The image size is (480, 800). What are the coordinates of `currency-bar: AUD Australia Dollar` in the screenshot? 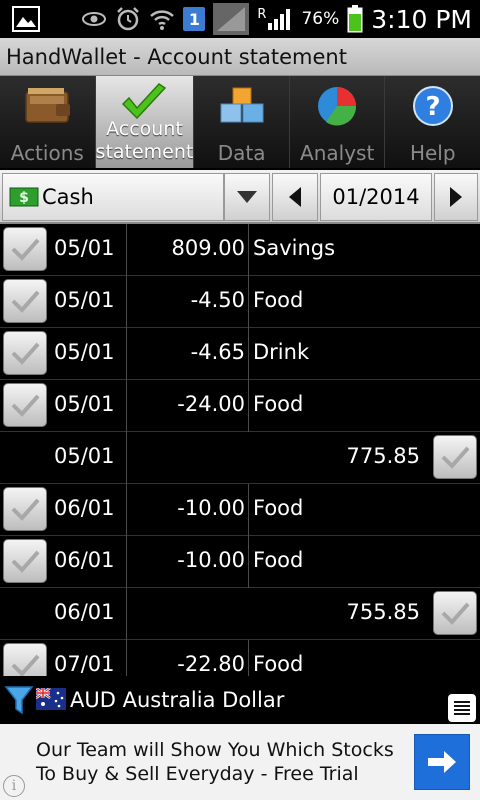 It's located at (240, 700).